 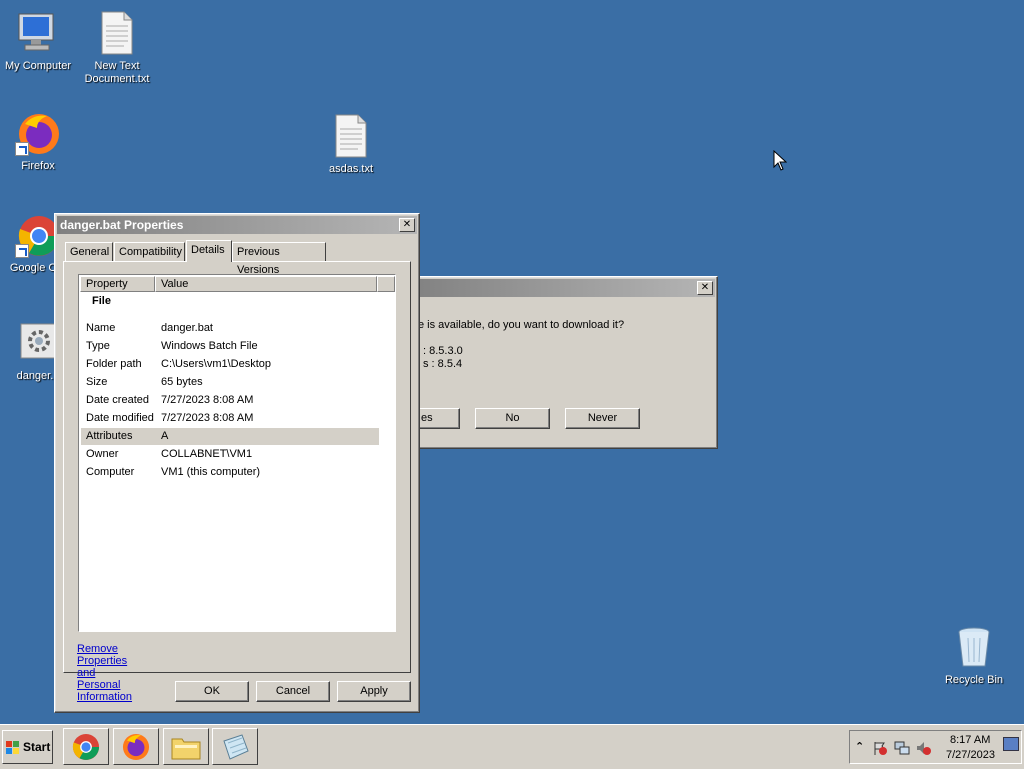 What do you see at coordinates (705, 288) in the screenshot?
I see `update-dialog-close-button: ✕` at bounding box center [705, 288].